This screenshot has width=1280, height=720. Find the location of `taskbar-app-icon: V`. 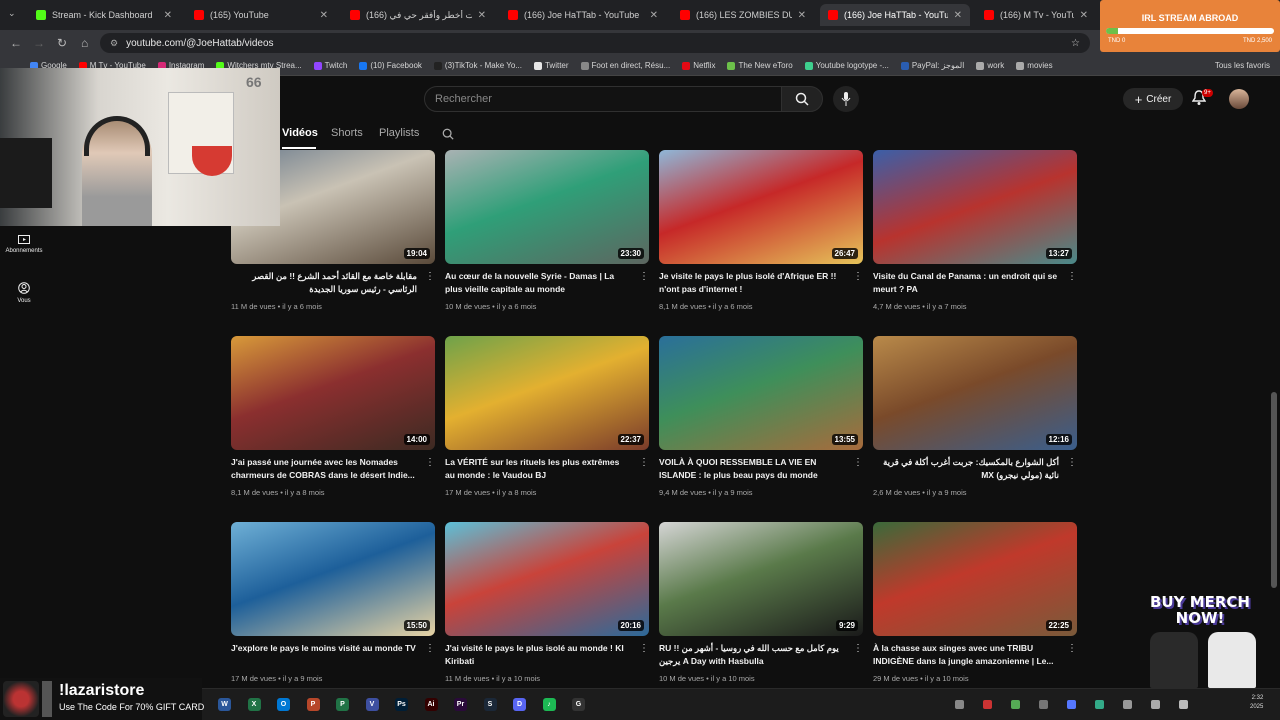

taskbar-app-icon: V is located at coordinates (372, 704).